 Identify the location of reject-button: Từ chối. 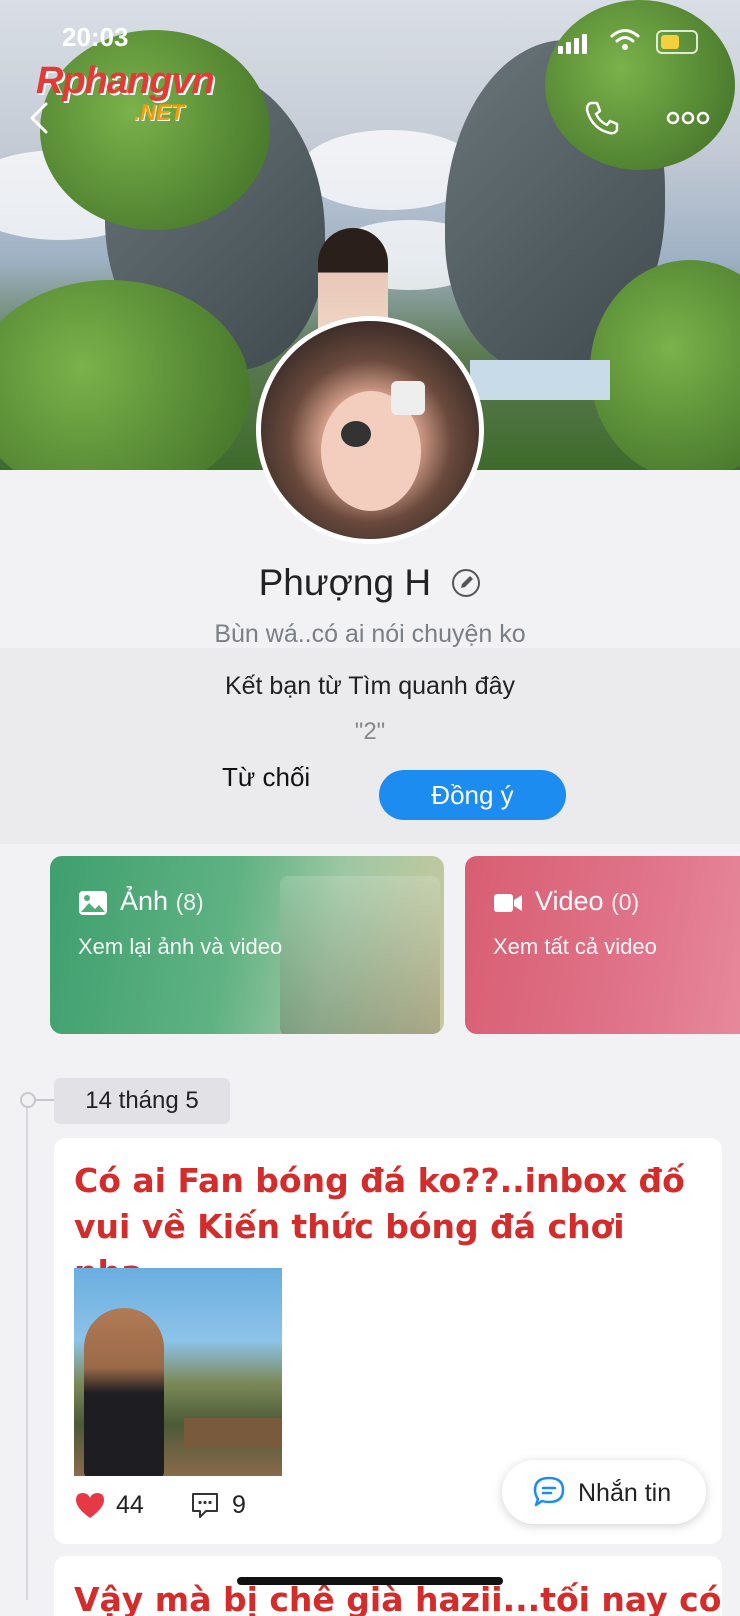
(266, 777).